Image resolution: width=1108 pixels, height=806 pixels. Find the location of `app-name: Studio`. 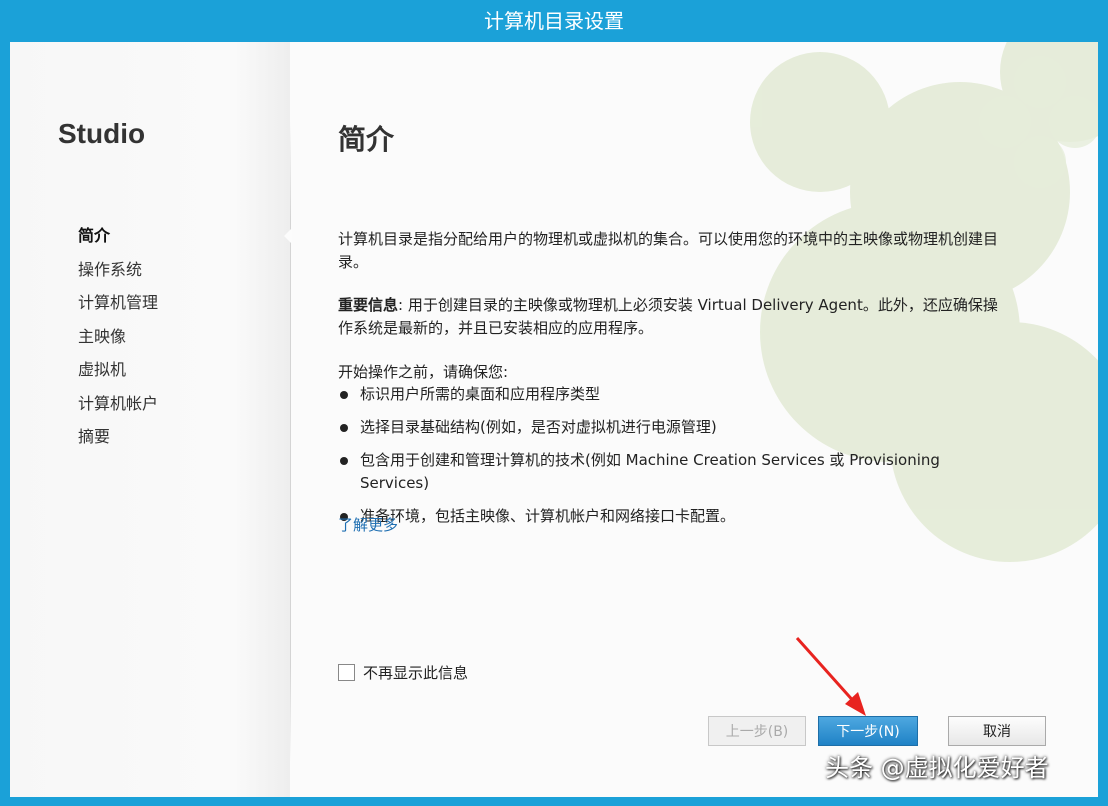

app-name: Studio is located at coordinates (102, 133).